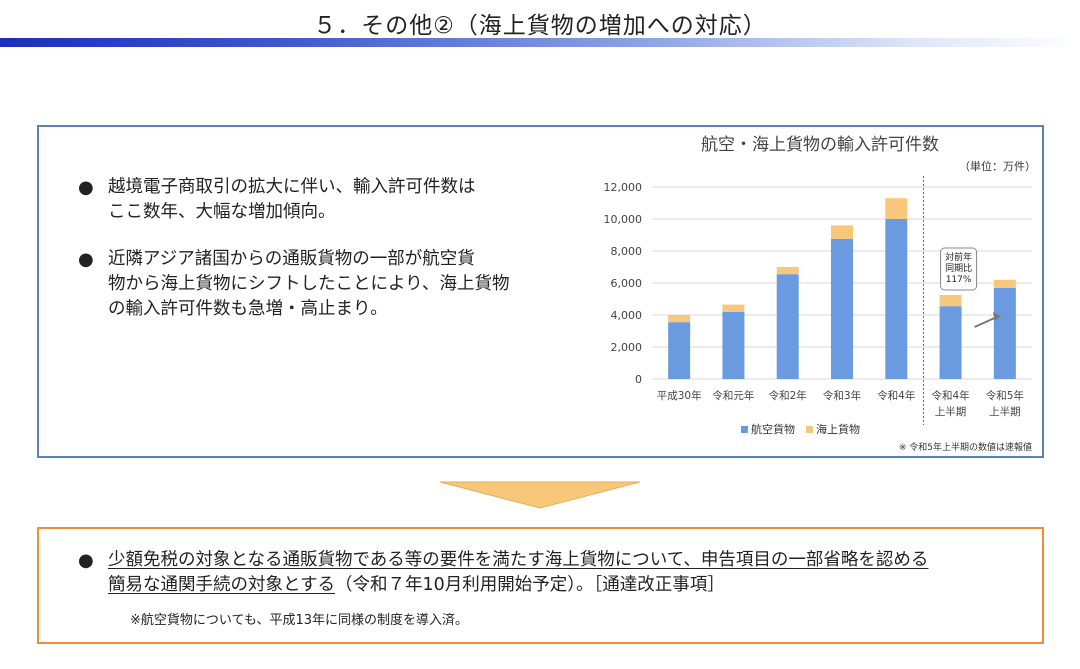  I want to click on y-tick-label: 4,000, so click(627, 315).